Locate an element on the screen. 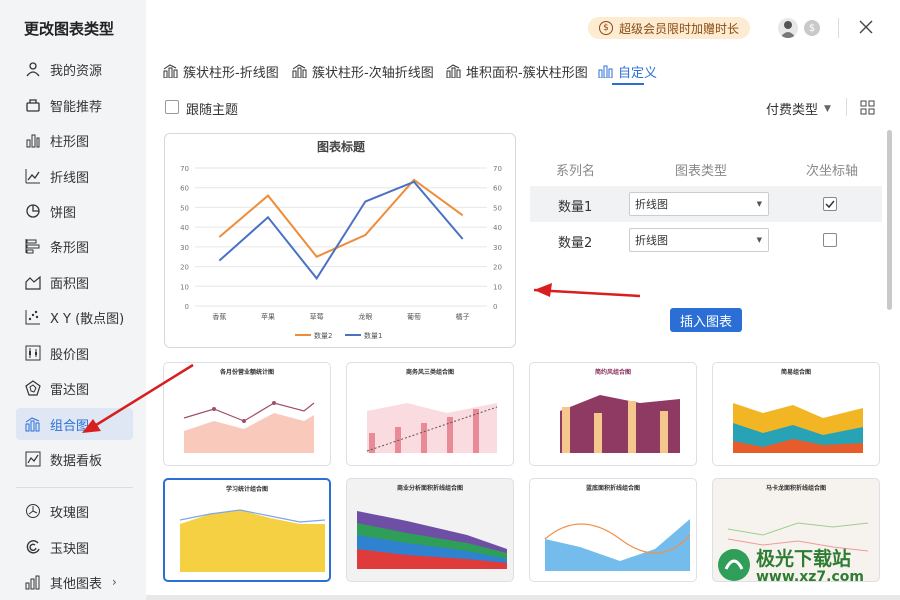 Image resolution: width=900 pixels, height=600 pixels. template-thumbnail: 商业分析面积折线组合图 is located at coordinates (430, 530).